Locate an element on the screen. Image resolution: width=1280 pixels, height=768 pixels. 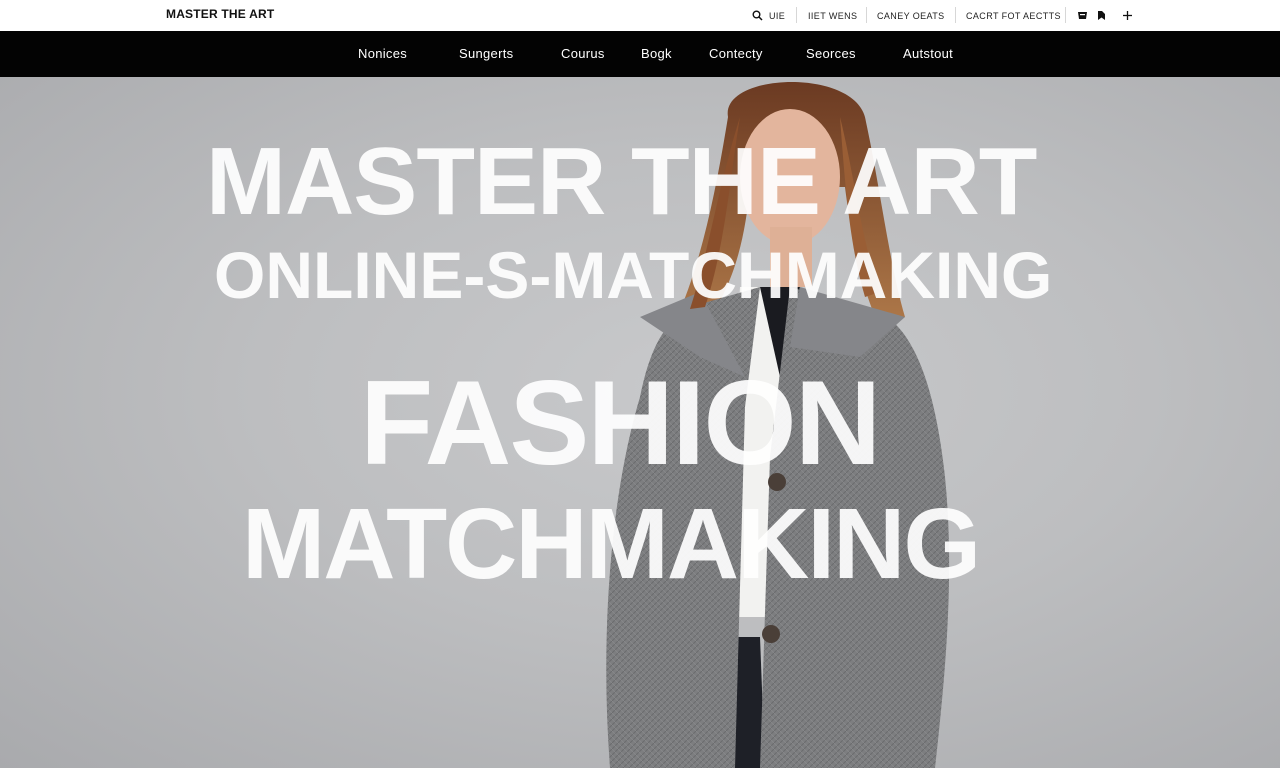
brand-logo: MASTER THE ART is located at coordinates (220, 14).